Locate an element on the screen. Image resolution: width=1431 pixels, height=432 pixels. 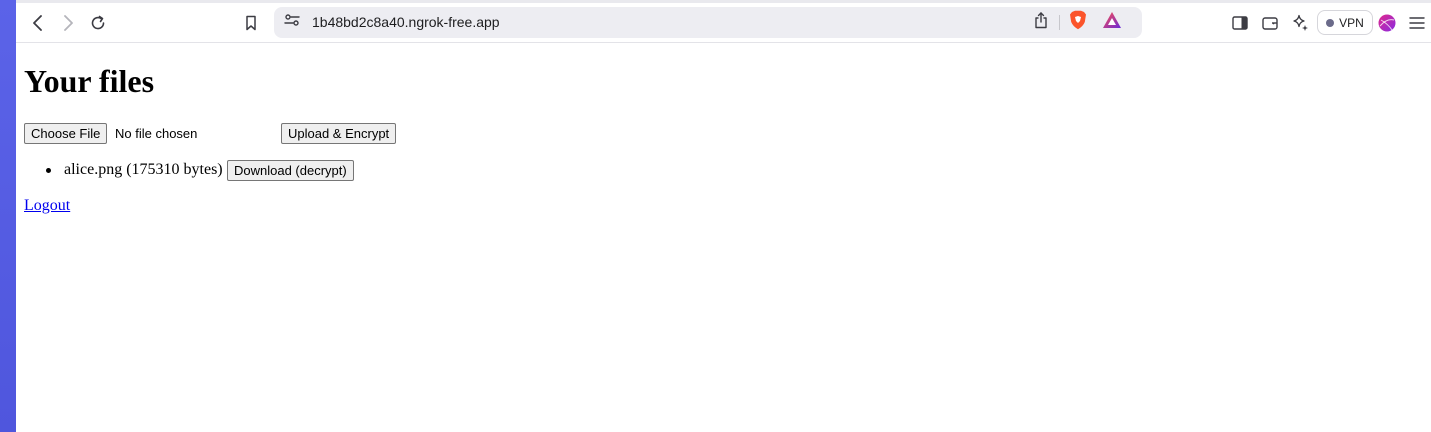
file-input-status: No file chosen is located at coordinates (156, 133).